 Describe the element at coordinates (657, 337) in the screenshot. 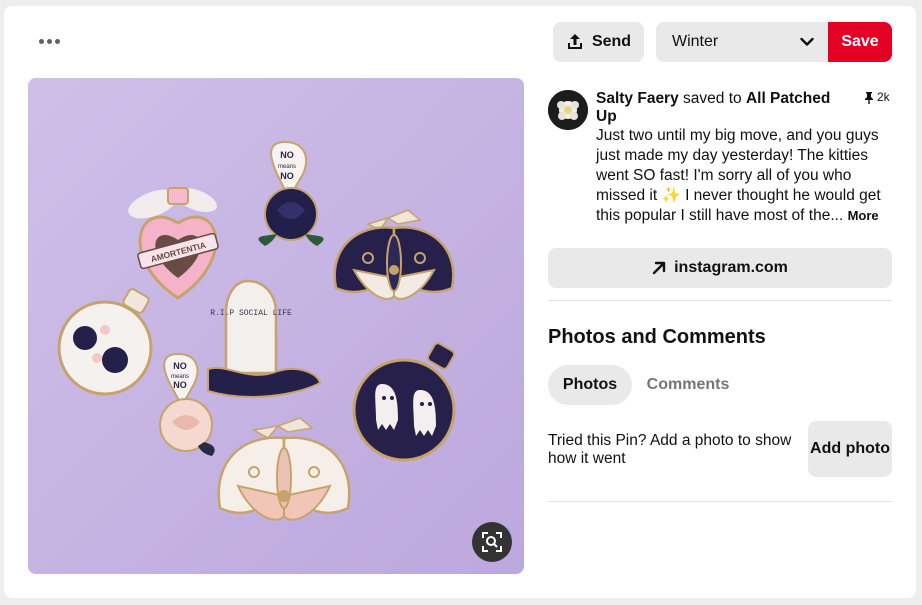

I see `section-title: Photos and Comments` at that location.